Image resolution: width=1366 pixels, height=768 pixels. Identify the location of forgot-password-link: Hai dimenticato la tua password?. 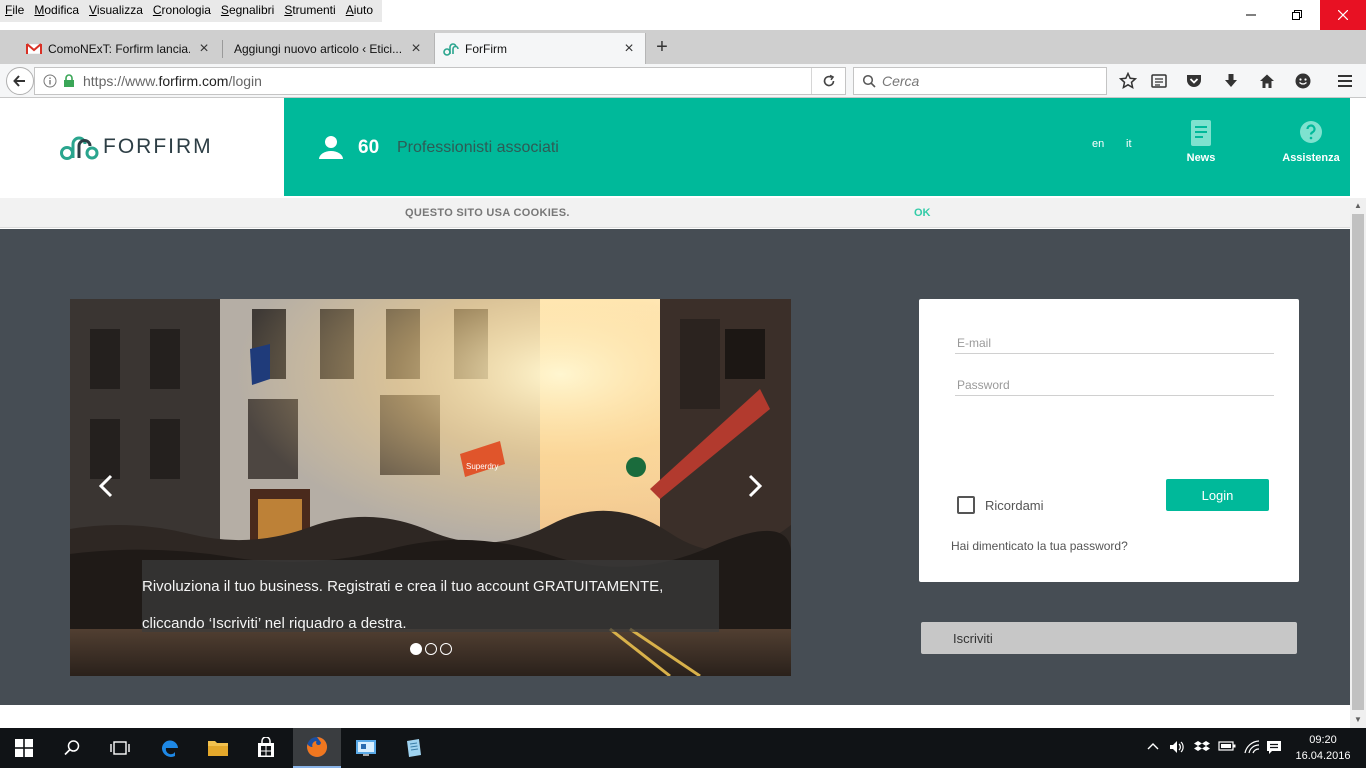
(1039, 546).